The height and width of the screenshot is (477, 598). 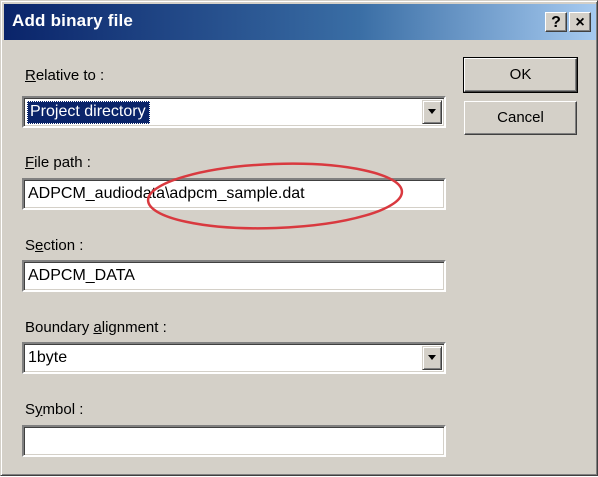 I want to click on relative-to-select: Project directory, so click(x=234, y=112).